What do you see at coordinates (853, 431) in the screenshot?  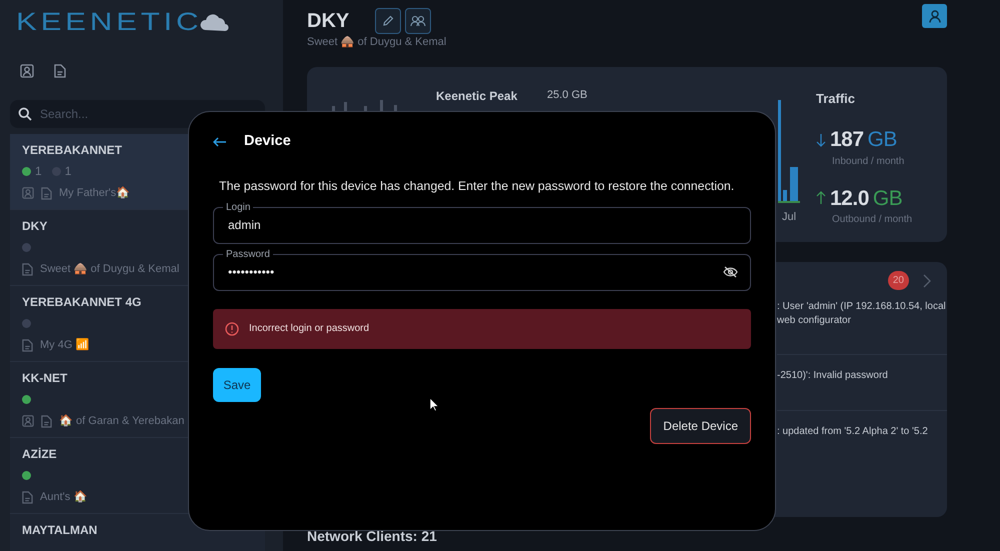 I see `event-text: : updated from '5.2 Alpha 2' to '5.2` at bounding box center [853, 431].